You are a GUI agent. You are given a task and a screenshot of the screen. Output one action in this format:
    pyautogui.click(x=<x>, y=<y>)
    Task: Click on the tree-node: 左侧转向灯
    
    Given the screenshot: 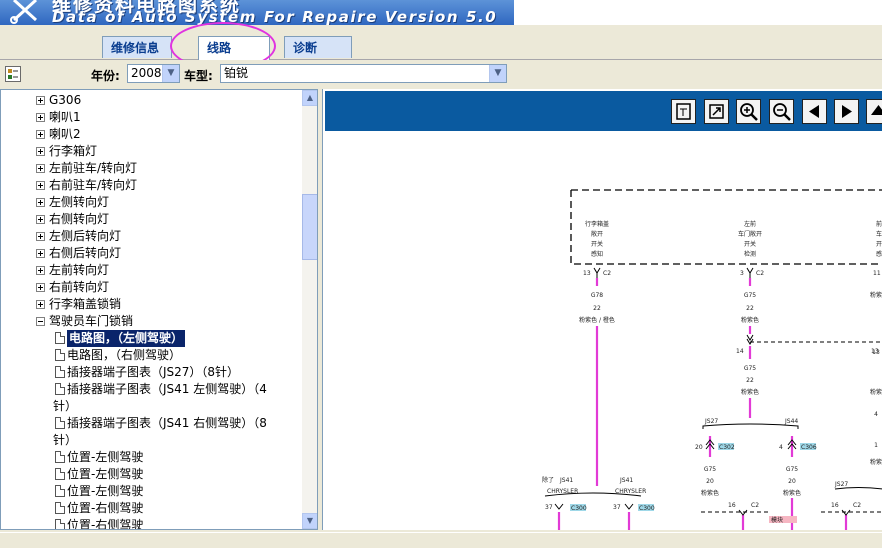 What is the action you would take?
    pyautogui.click(x=151, y=202)
    